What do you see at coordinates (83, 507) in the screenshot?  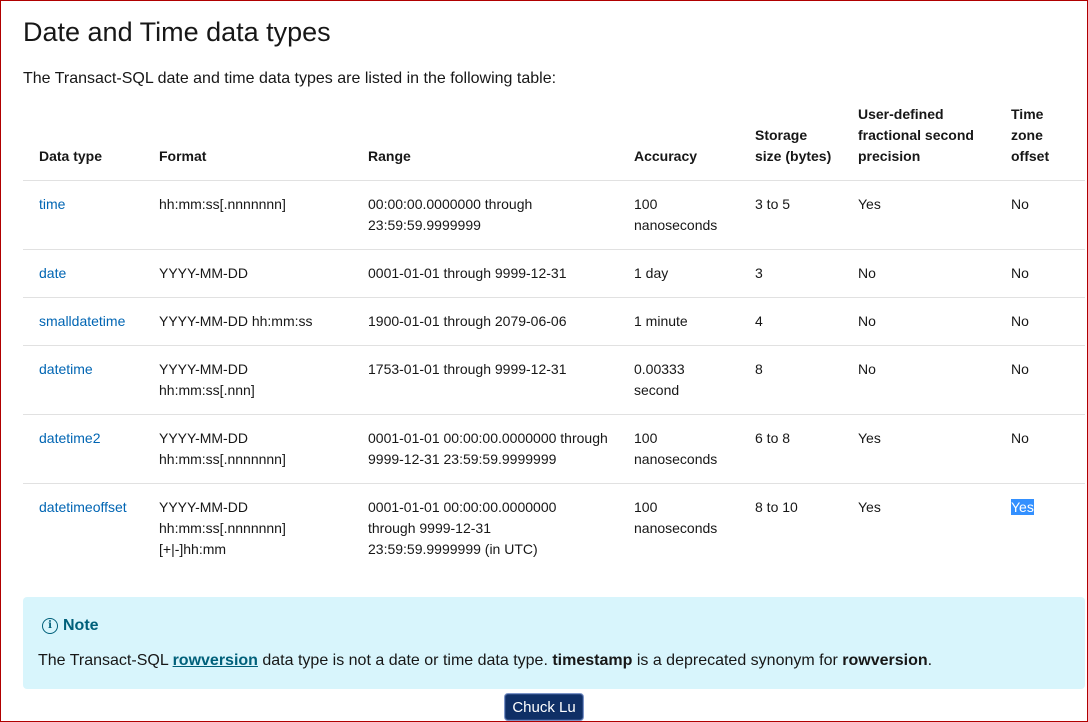 I see `type-link-datetimeoffset: datetimeoffset` at bounding box center [83, 507].